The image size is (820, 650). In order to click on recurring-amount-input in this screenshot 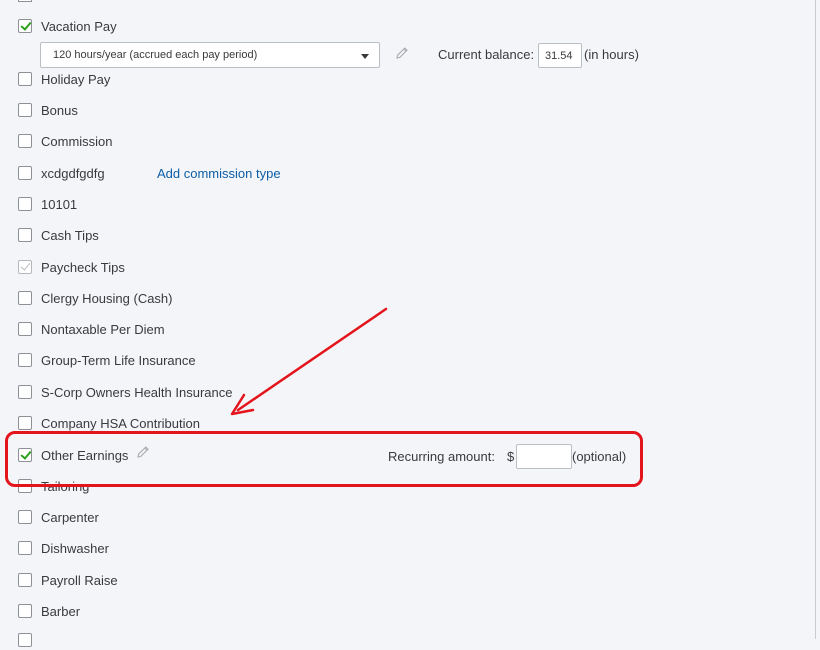, I will do `click(544, 456)`.